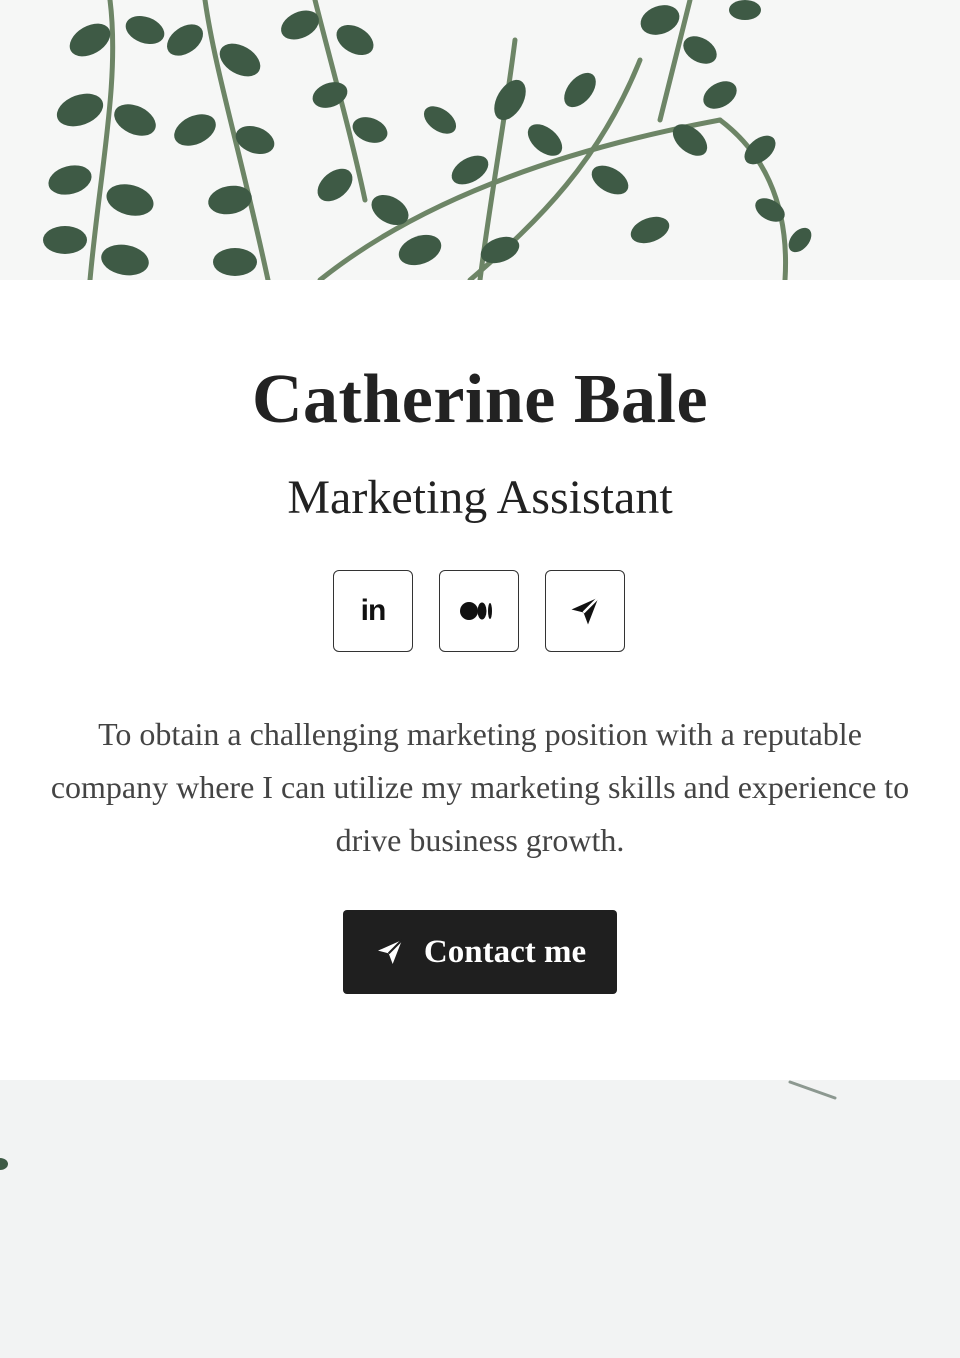  I want to click on telegram-button, so click(585, 611).